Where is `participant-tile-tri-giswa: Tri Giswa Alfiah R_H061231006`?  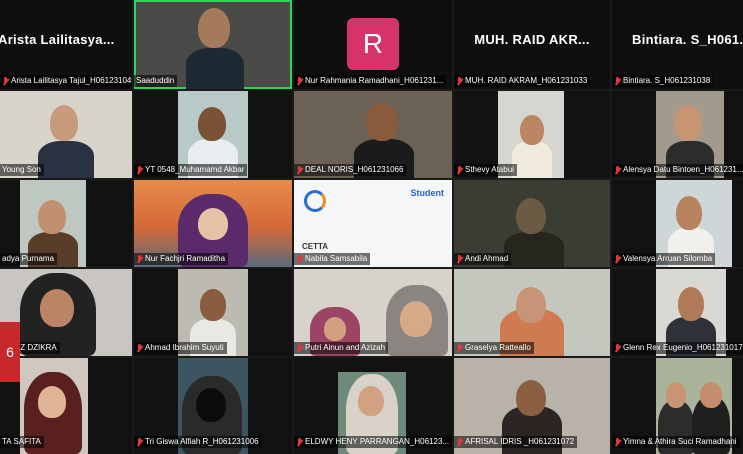
participant-tile-tri-giswa: Tri Giswa Alfiah R_H061231006 is located at coordinates (213, 406).